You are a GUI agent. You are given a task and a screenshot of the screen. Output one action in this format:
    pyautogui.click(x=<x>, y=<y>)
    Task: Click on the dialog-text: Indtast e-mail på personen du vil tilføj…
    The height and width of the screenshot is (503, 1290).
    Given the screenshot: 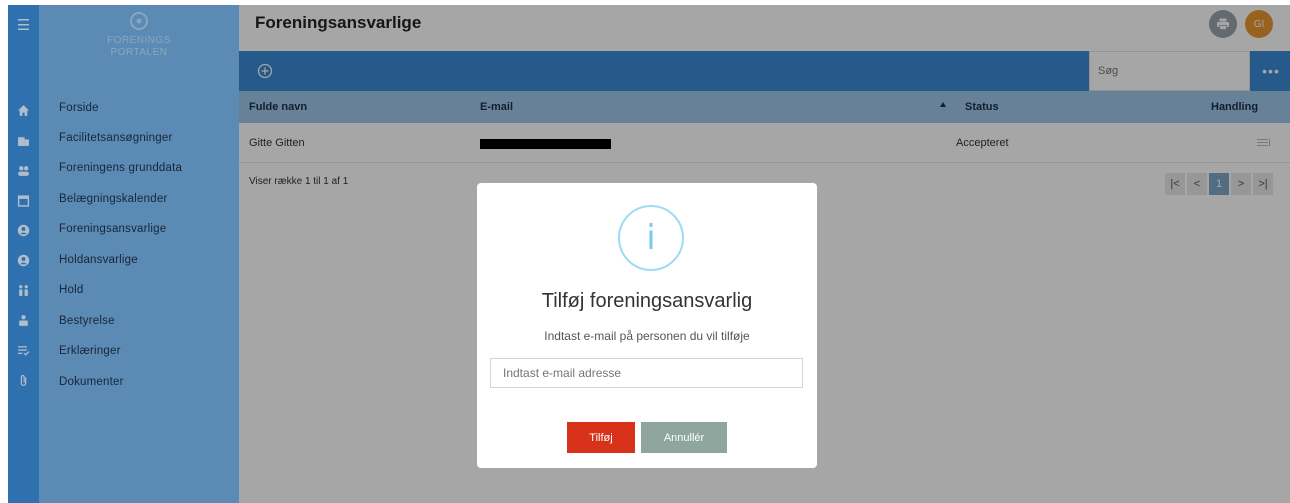 What is the action you would take?
    pyautogui.click(x=647, y=336)
    